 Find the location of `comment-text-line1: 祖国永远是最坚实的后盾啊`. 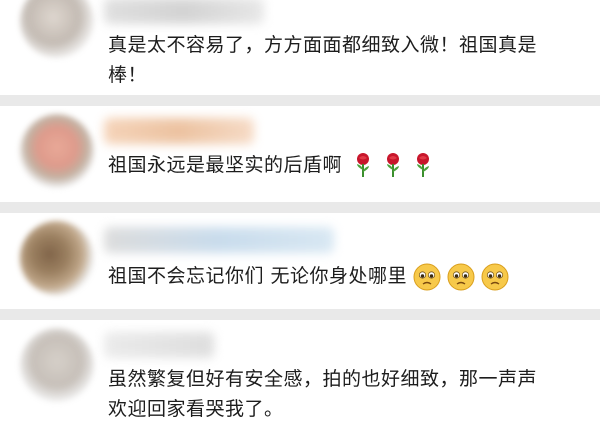

comment-text-line1: 祖国永远是最坚实的后盾啊 is located at coordinates (225, 165).